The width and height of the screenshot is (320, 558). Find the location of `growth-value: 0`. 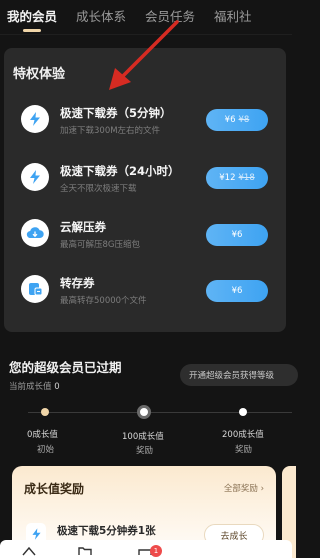

growth-value: 0 is located at coordinates (57, 387).